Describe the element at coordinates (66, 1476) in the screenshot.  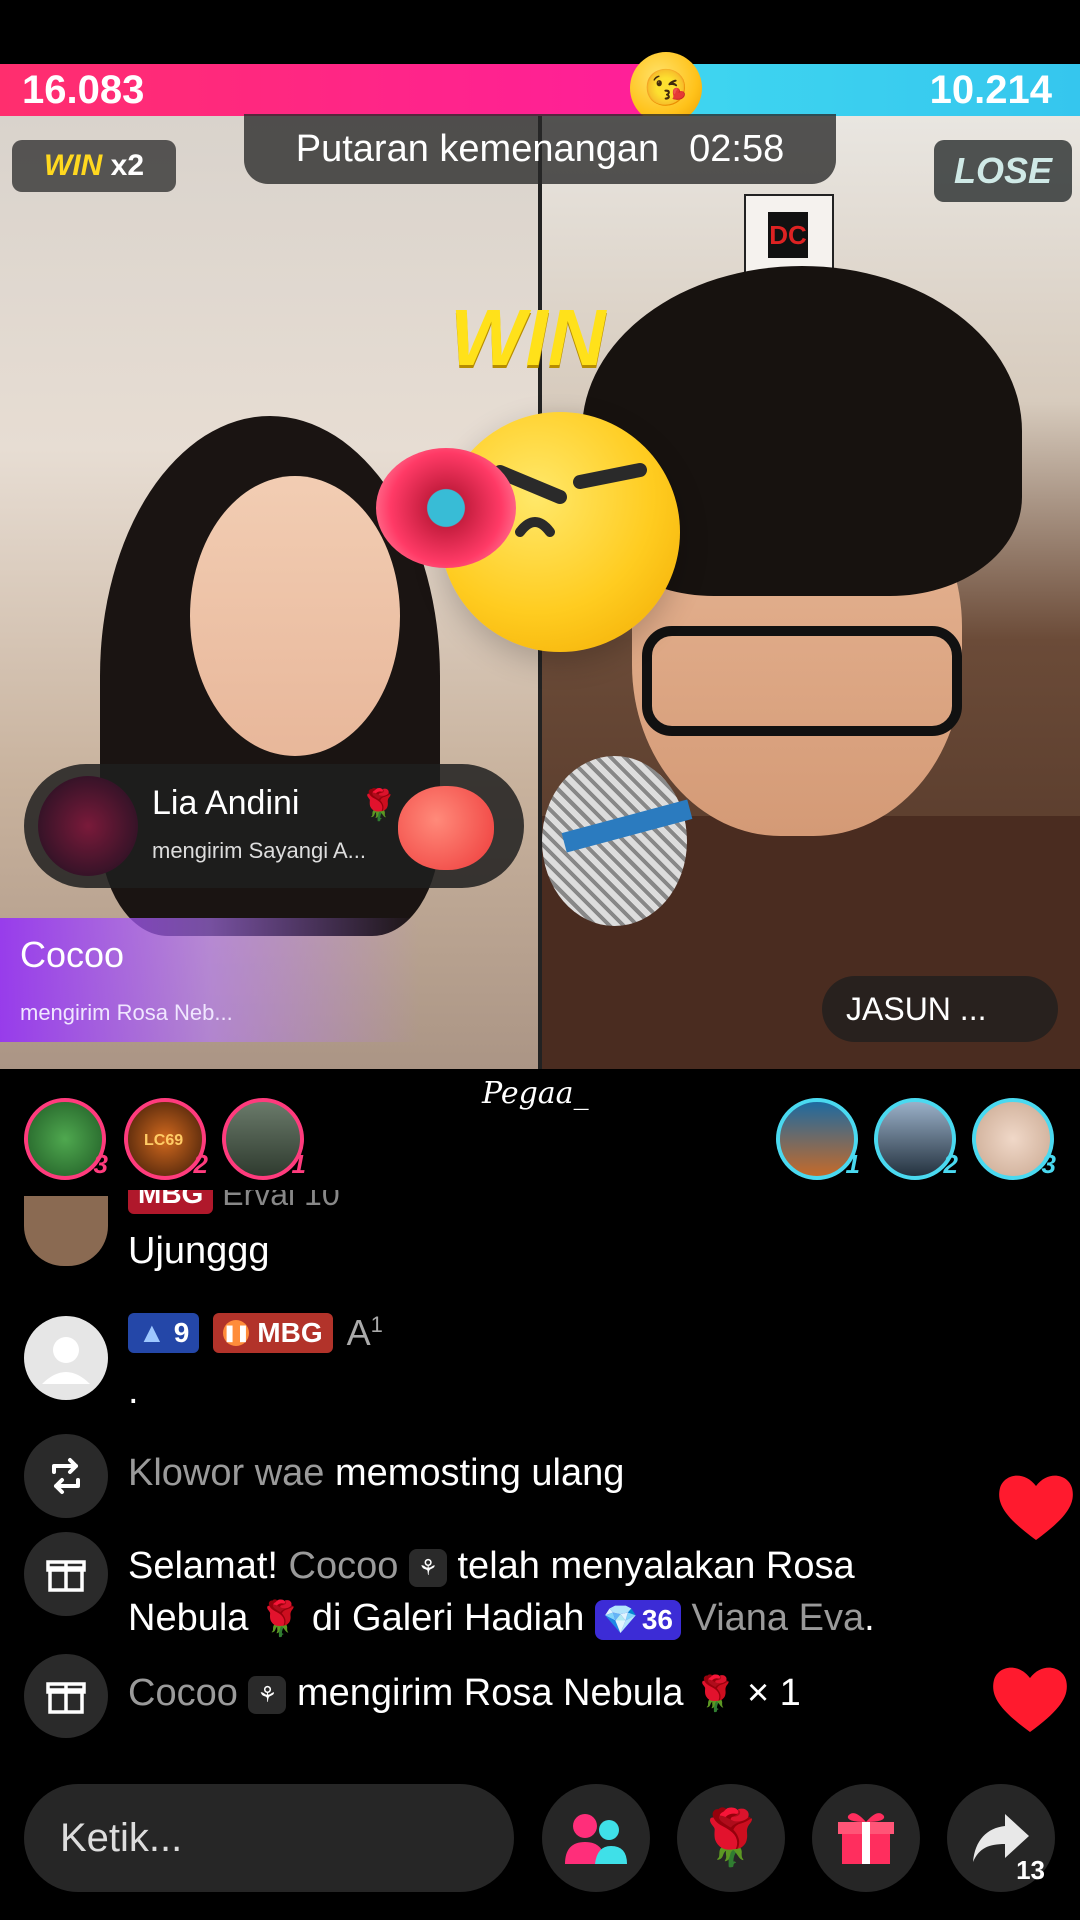
I see `repost-icon` at that location.